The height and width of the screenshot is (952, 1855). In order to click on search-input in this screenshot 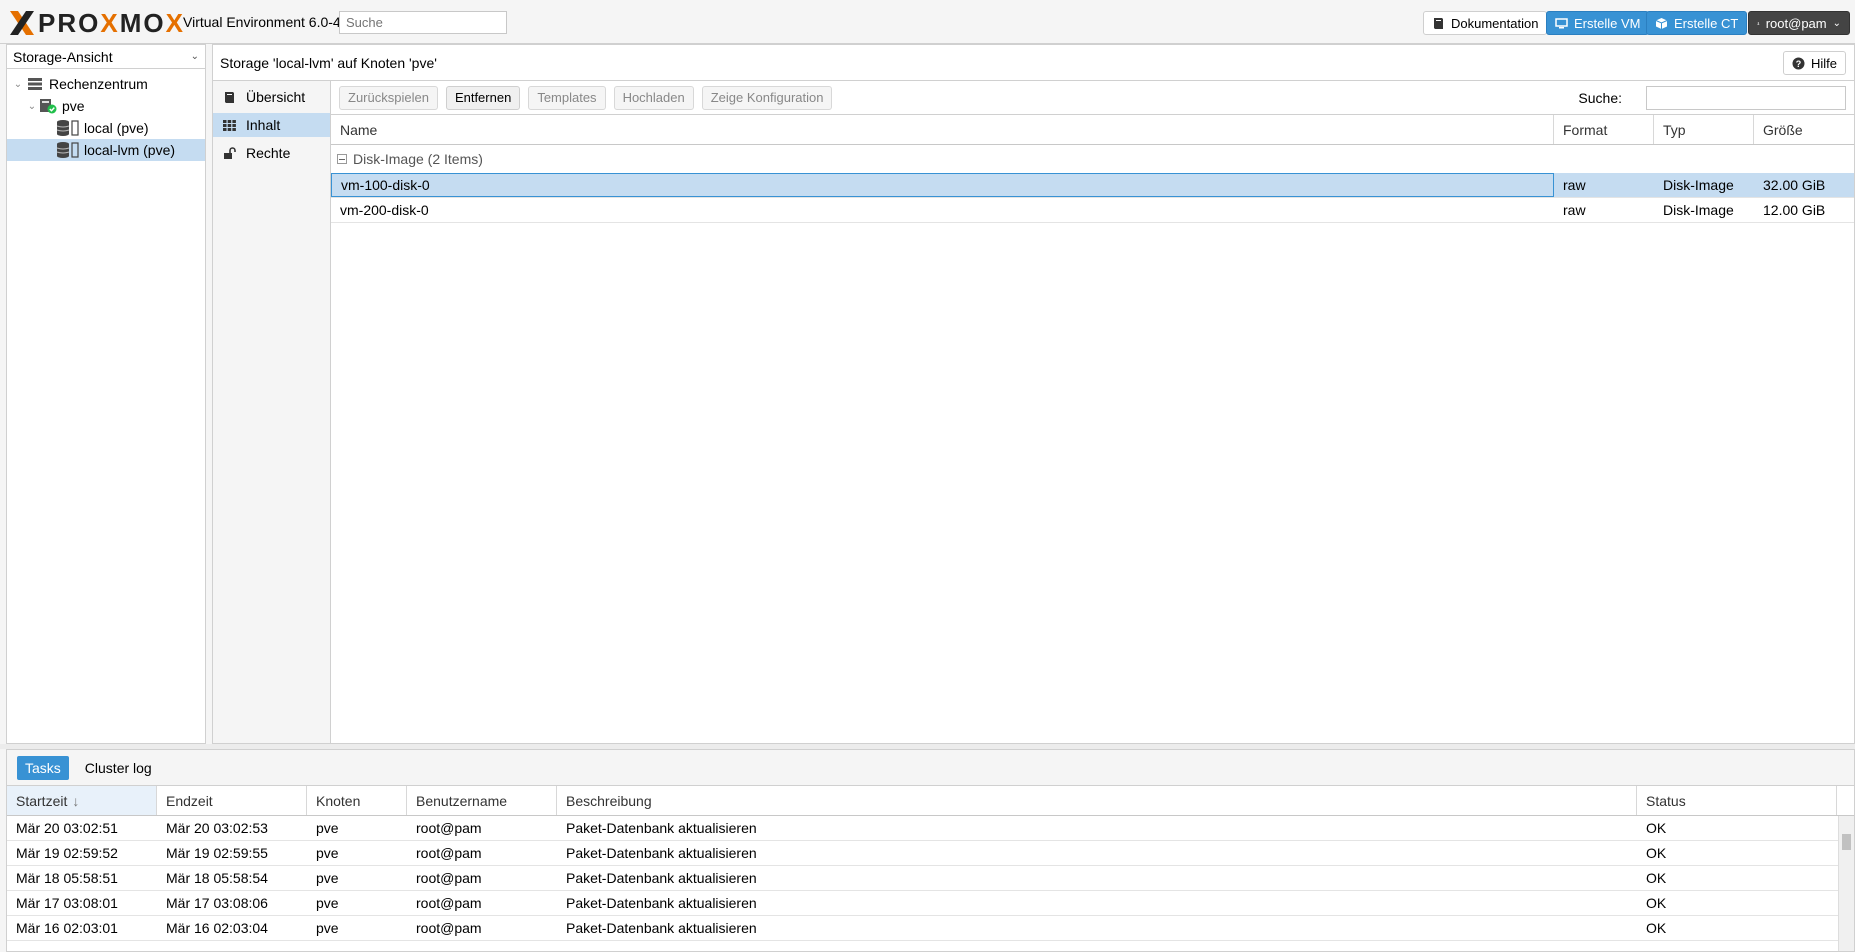, I will do `click(423, 22)`.